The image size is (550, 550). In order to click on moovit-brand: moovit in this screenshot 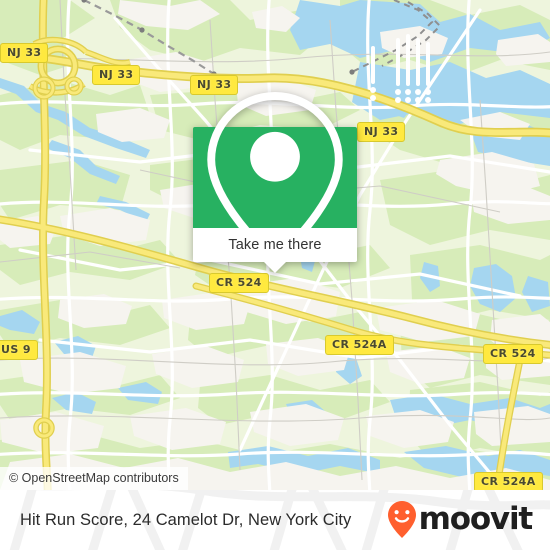, I will do `click(460, 520)`.